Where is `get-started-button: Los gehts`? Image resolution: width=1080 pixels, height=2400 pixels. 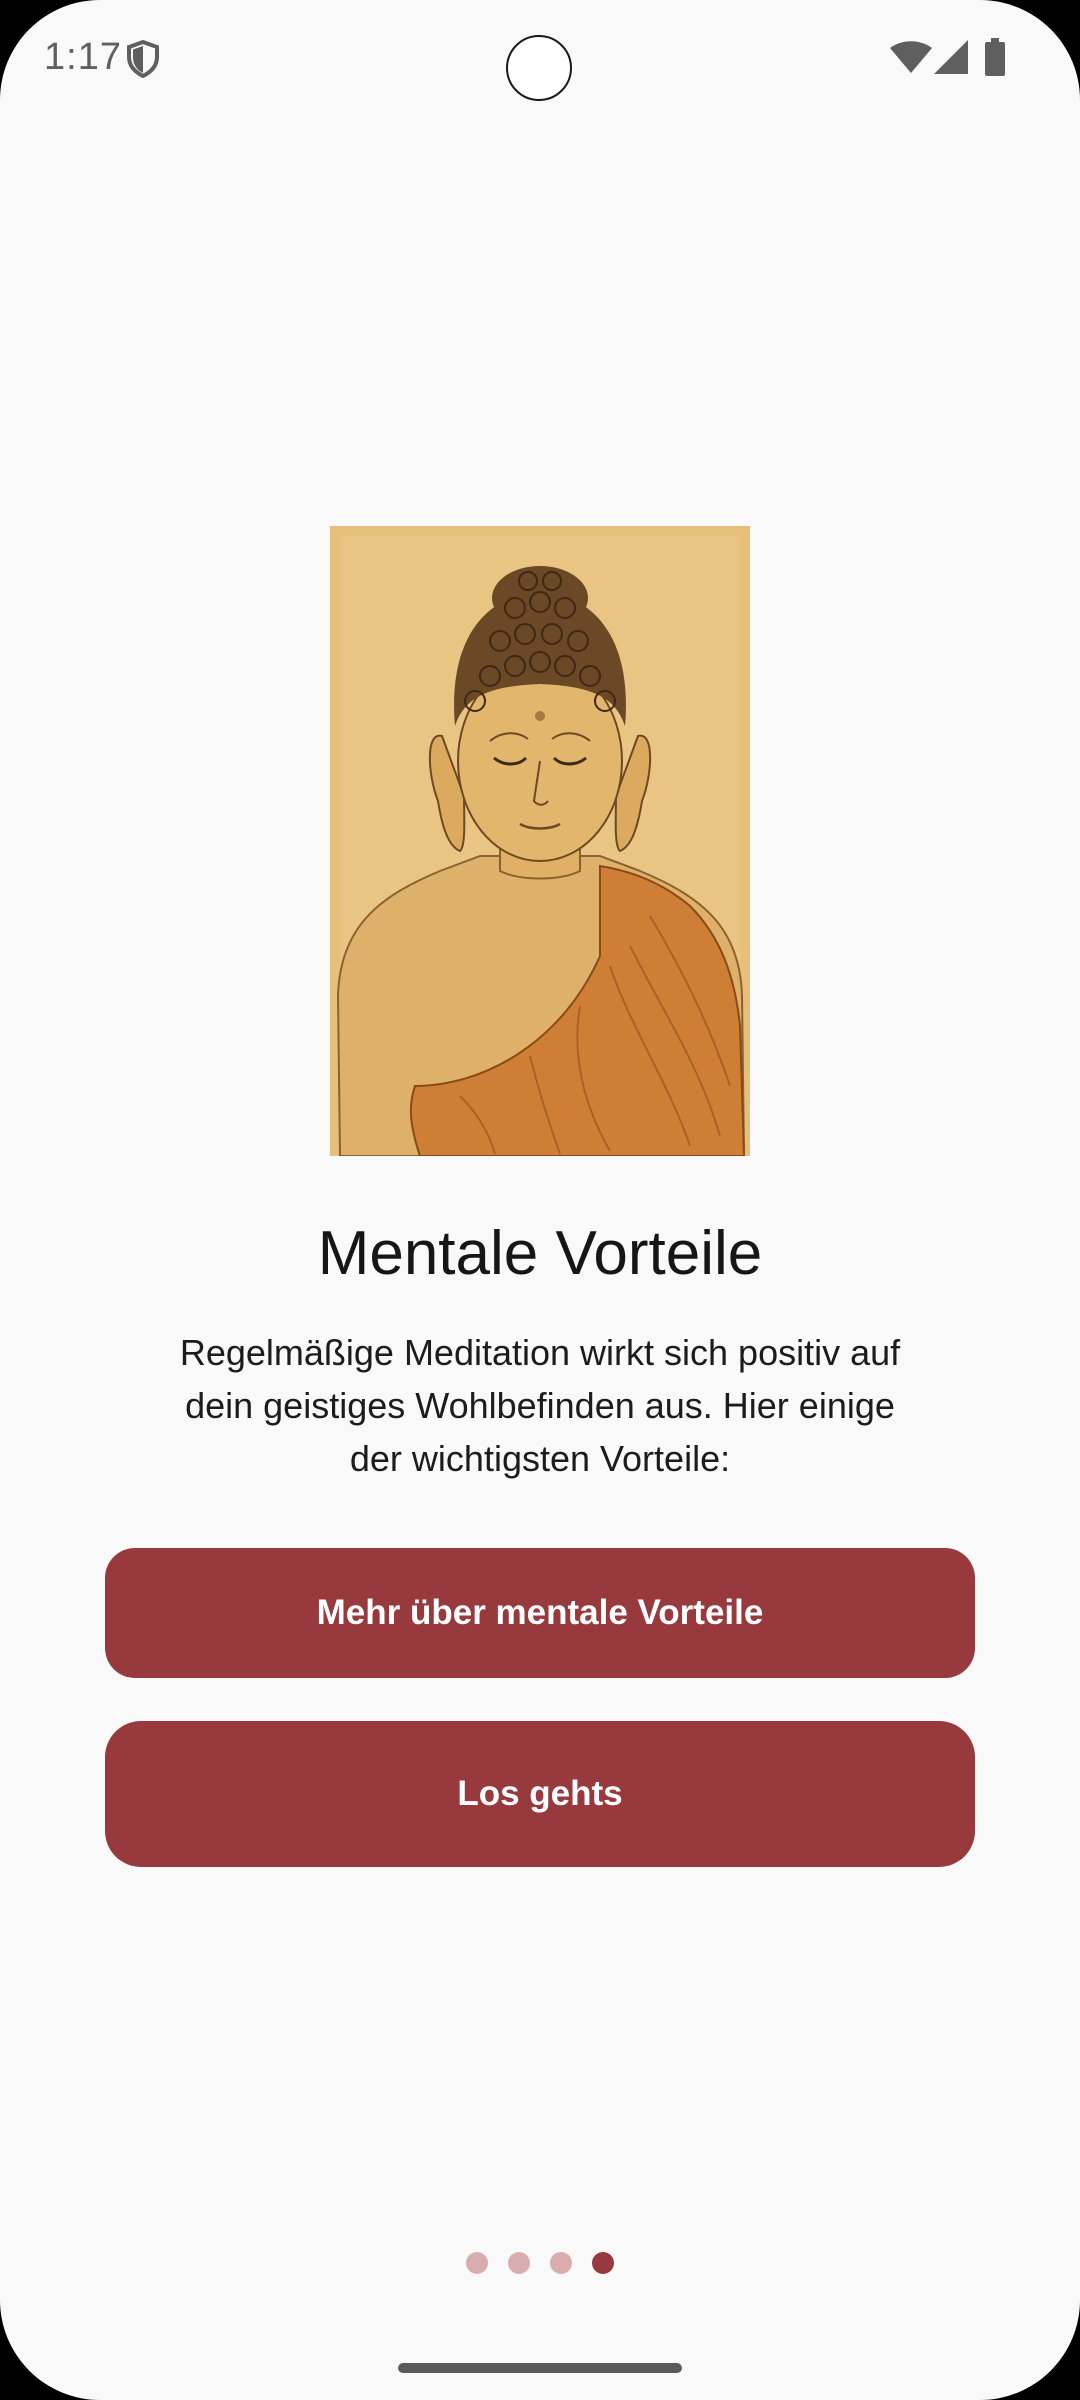 get-started-button: Los gehts is located at coordinates (540, 1794).